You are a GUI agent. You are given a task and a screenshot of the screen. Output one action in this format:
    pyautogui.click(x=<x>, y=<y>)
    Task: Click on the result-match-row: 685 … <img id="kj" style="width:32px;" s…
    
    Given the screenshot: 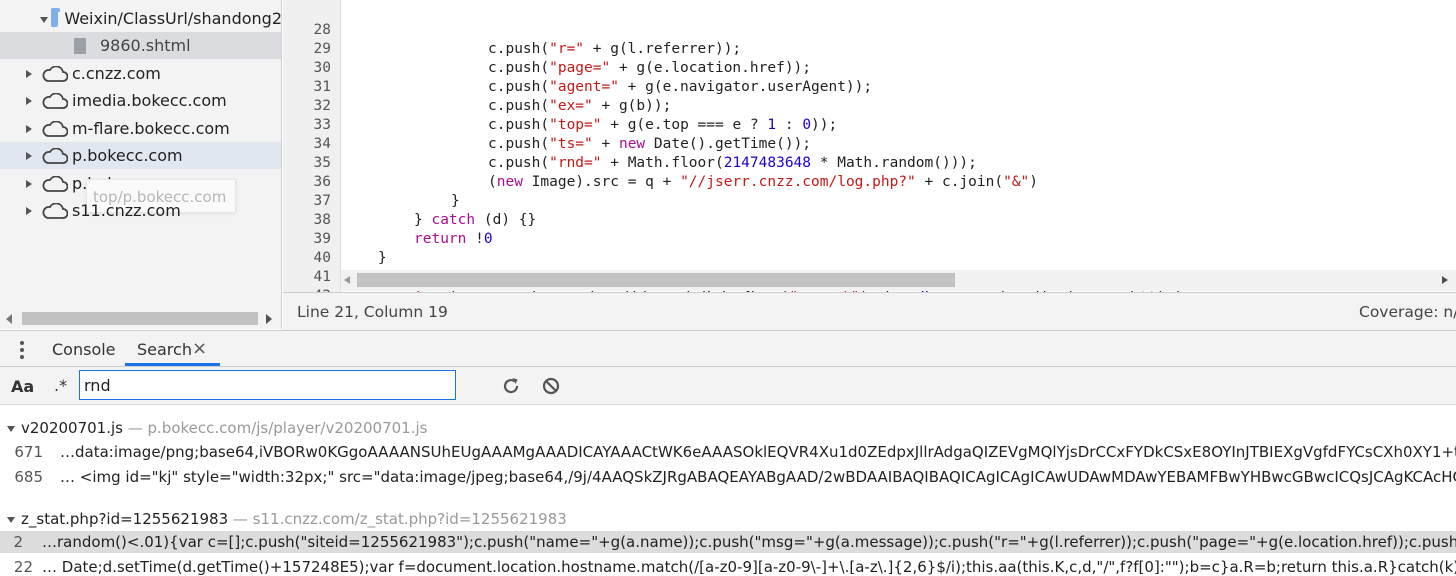 What is the action you would take?
    pyautogui.click(x=728, y=477)
    